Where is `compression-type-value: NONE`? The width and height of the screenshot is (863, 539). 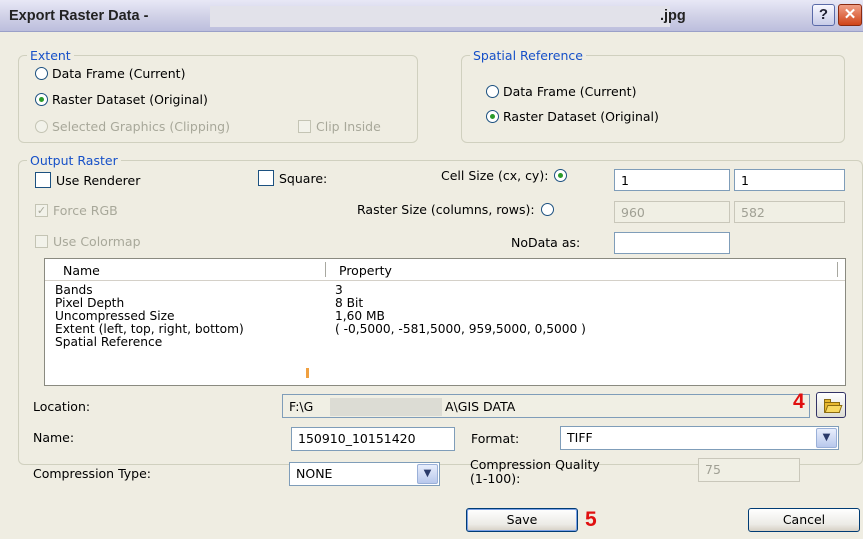 compression-type-value: NONE is located at coordinates (314, 473).